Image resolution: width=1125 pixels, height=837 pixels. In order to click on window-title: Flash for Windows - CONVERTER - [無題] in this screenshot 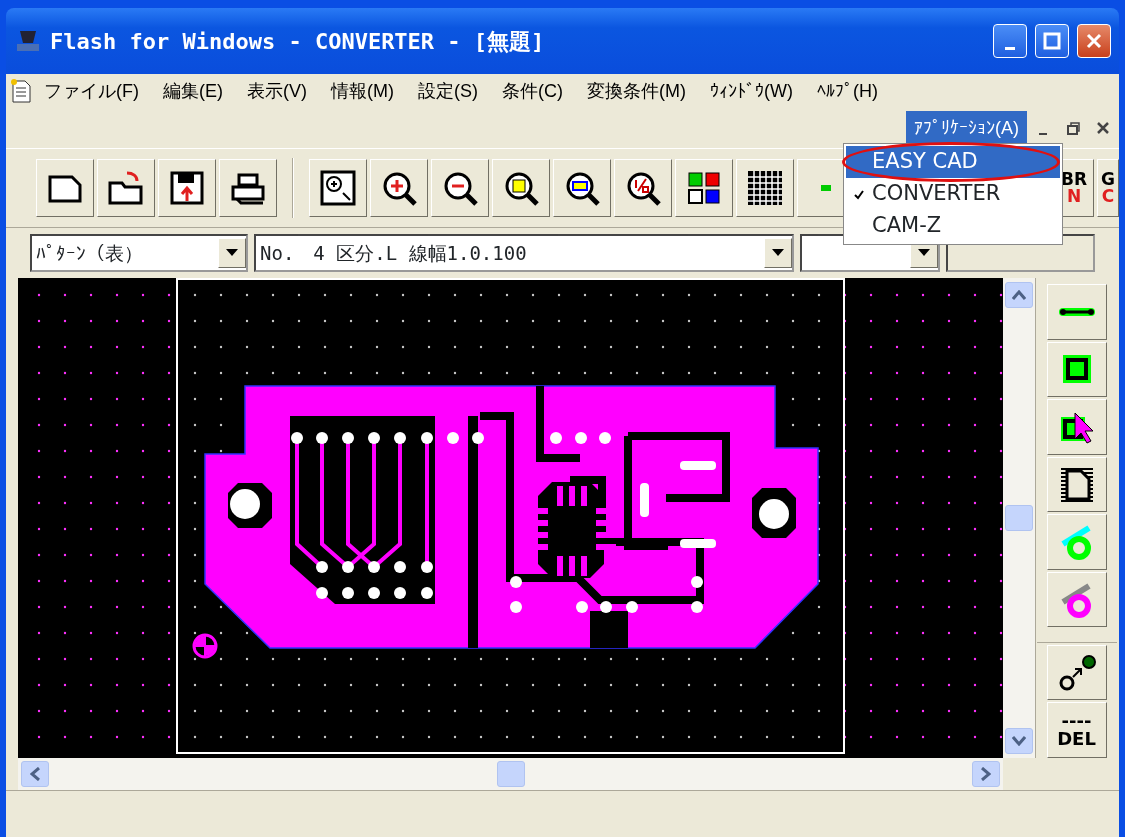, I will do `click(298, 41)`.